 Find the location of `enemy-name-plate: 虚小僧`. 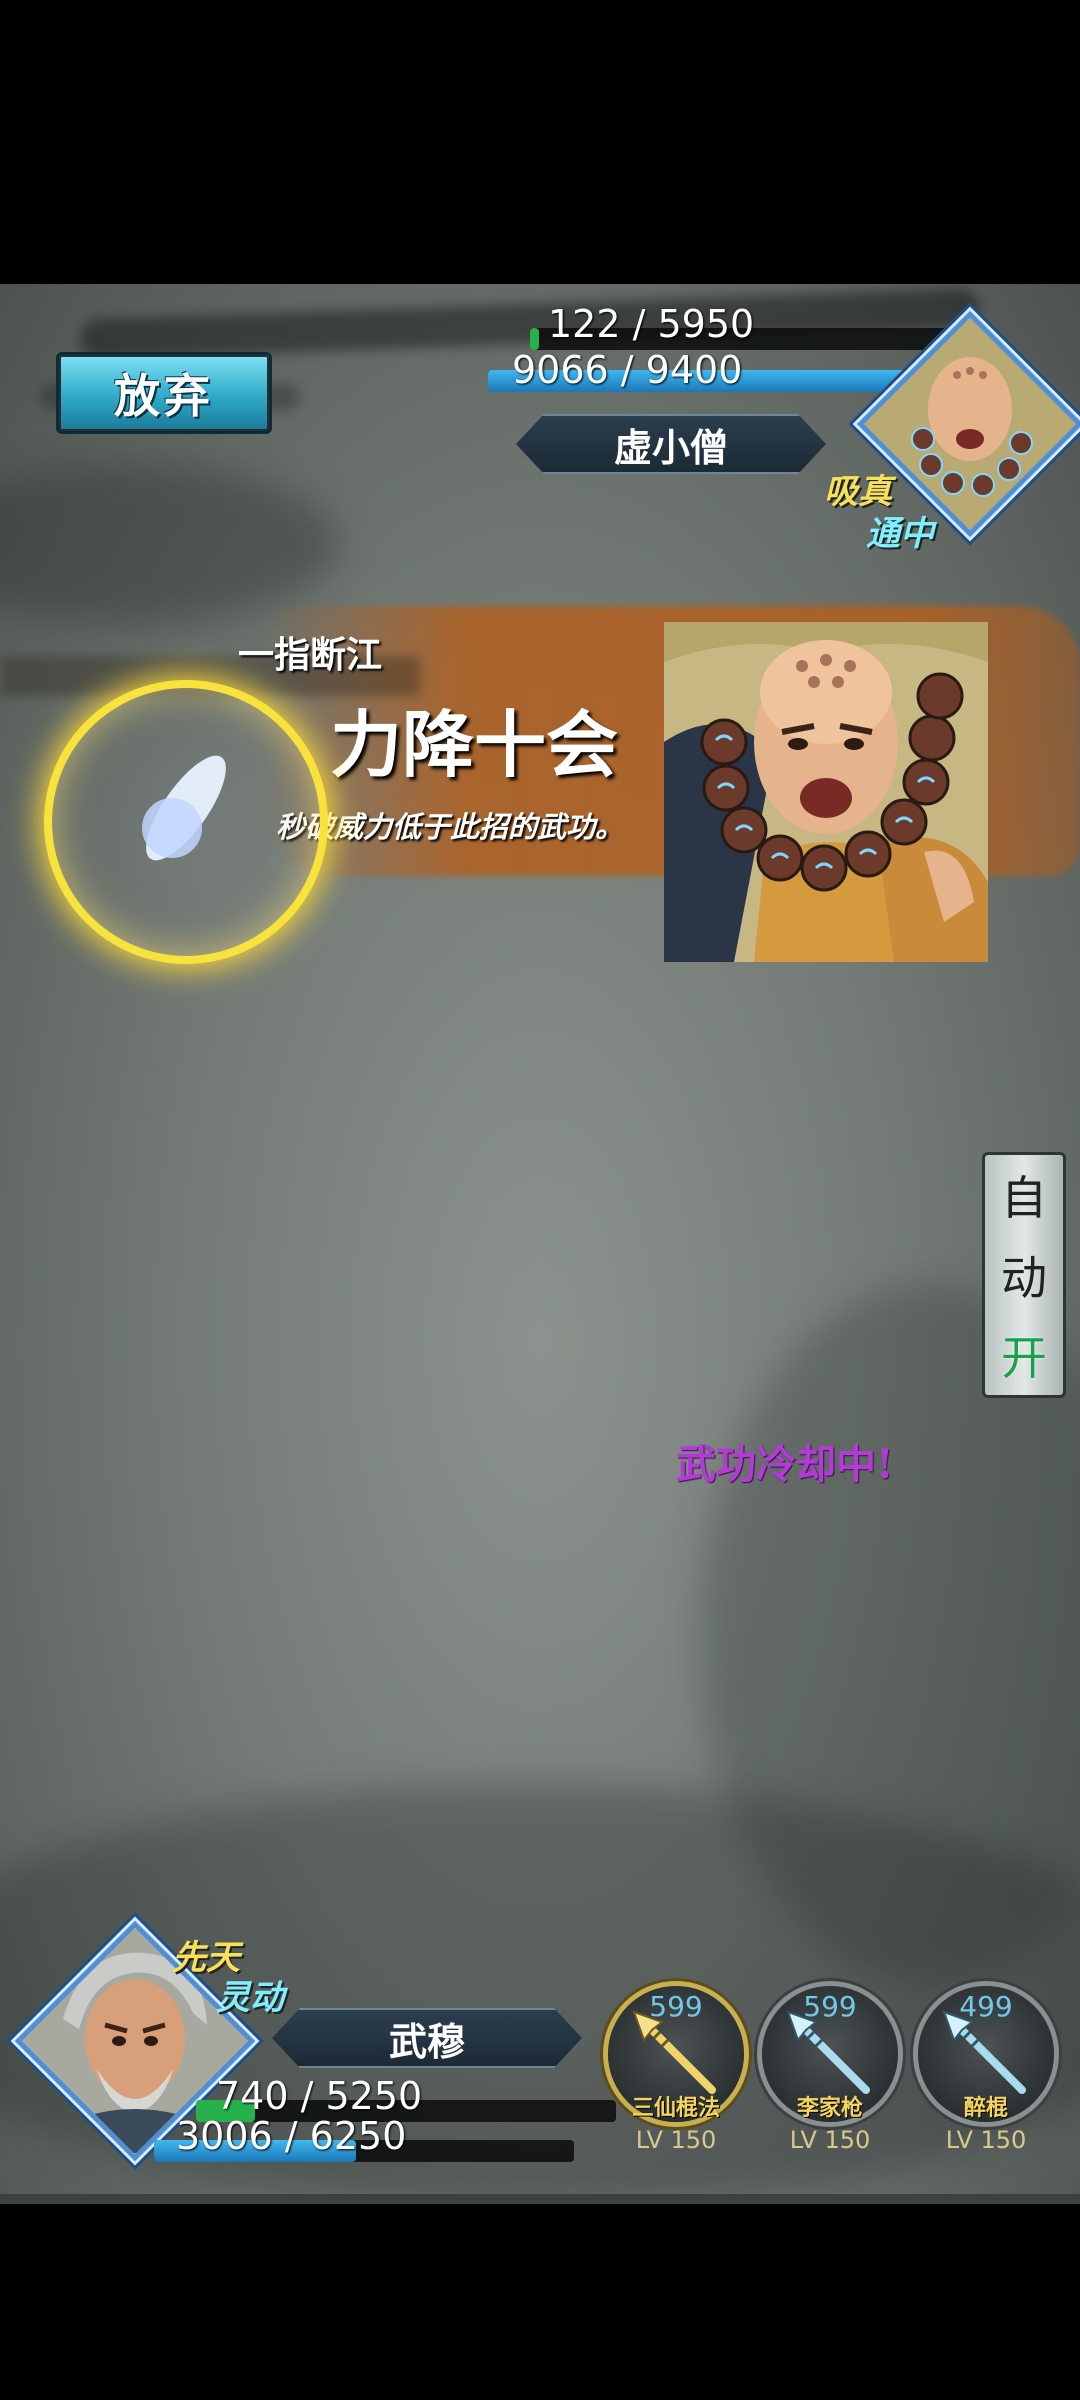

enemy-name-plate: 虚小僧 is located at coordinates (671, 444).